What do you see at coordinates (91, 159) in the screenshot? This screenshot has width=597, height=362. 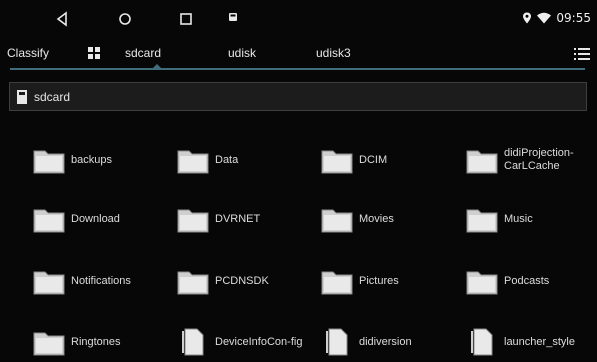 I see `item-label: backups` at bounding box center [91, 159].